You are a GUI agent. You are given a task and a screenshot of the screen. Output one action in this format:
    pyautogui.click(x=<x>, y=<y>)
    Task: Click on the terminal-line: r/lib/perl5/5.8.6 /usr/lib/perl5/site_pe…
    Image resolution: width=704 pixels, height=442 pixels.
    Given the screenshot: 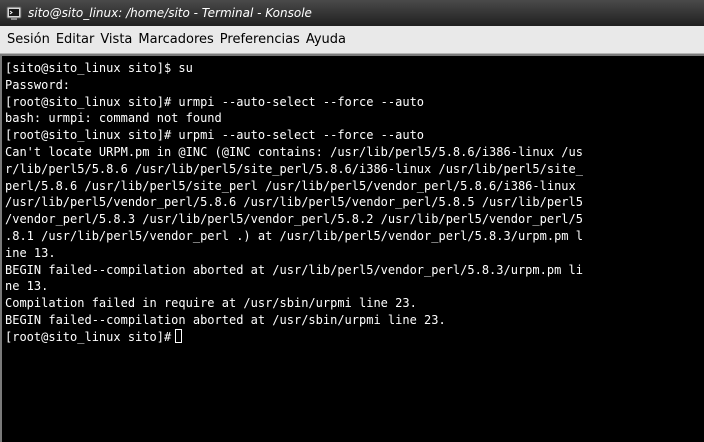 What is the action you would take?
    pyautogui.click(x=294, y=168)
    